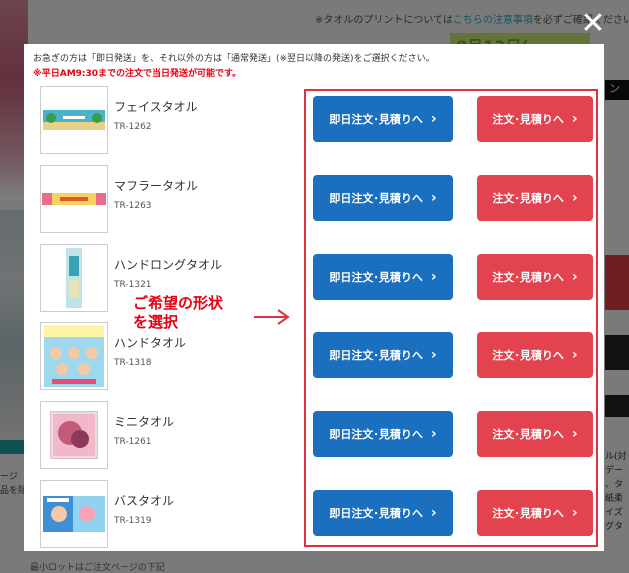 The height and width of the screenshot is (573, 629). Describe the element at coordinates (137, 74) in the screenshot. I see `same-day-notice: ※平日AM9:30までの注文で当日発送が可能です。` at that location.